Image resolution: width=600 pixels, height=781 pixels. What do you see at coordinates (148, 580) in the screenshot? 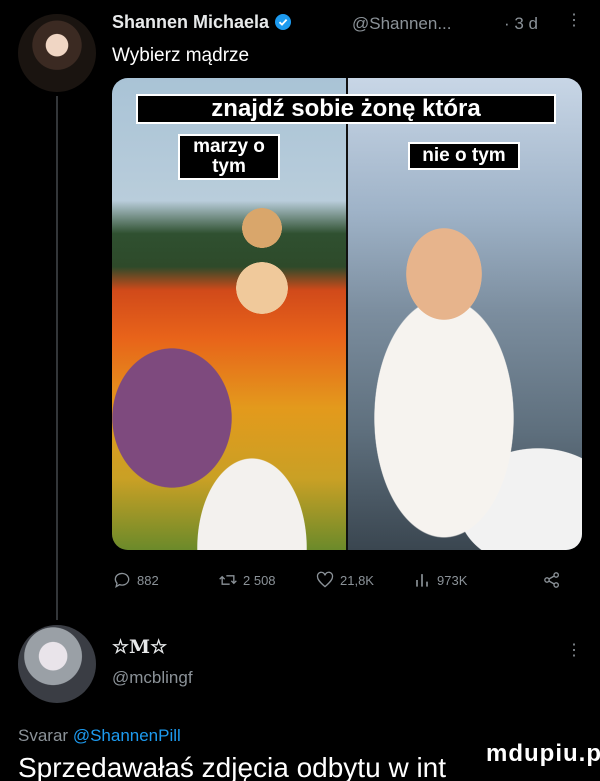
I see `reply-count: 882` at bounding box center [148, 580].